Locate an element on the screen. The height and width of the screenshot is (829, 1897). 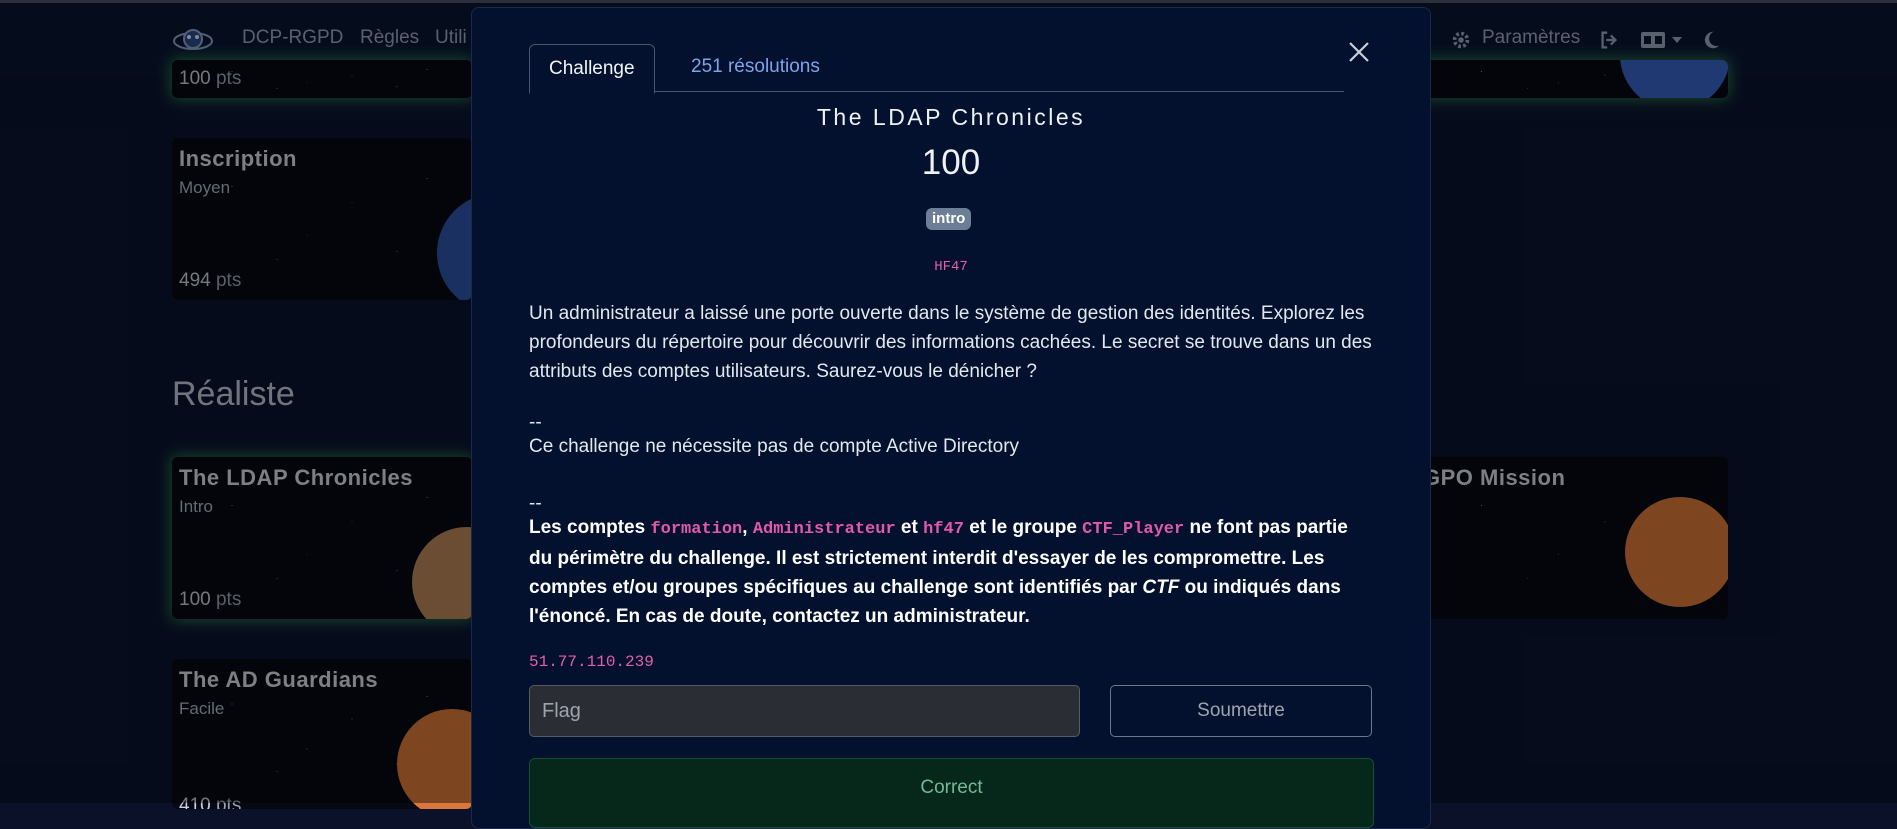
result-alert: Correct is located at coordinates (951, 793).